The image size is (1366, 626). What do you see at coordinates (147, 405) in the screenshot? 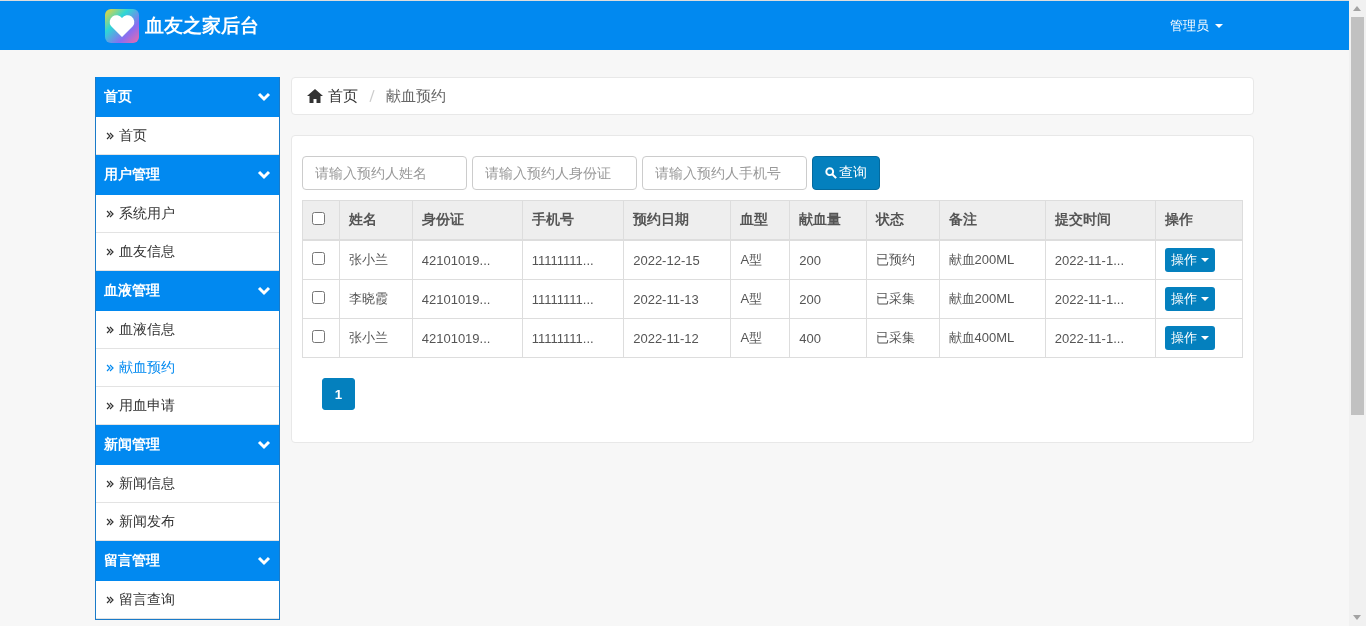
I see `sidebar-item-label: 用血申请` at bounding box center [147, 405].